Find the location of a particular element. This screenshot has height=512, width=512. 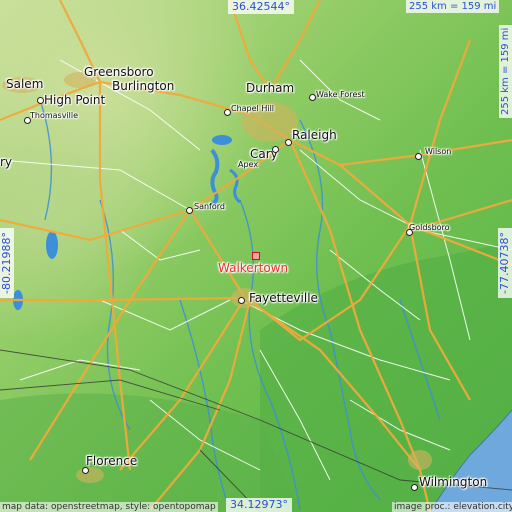

city-label: Florence is located at coordinates (112, 461).